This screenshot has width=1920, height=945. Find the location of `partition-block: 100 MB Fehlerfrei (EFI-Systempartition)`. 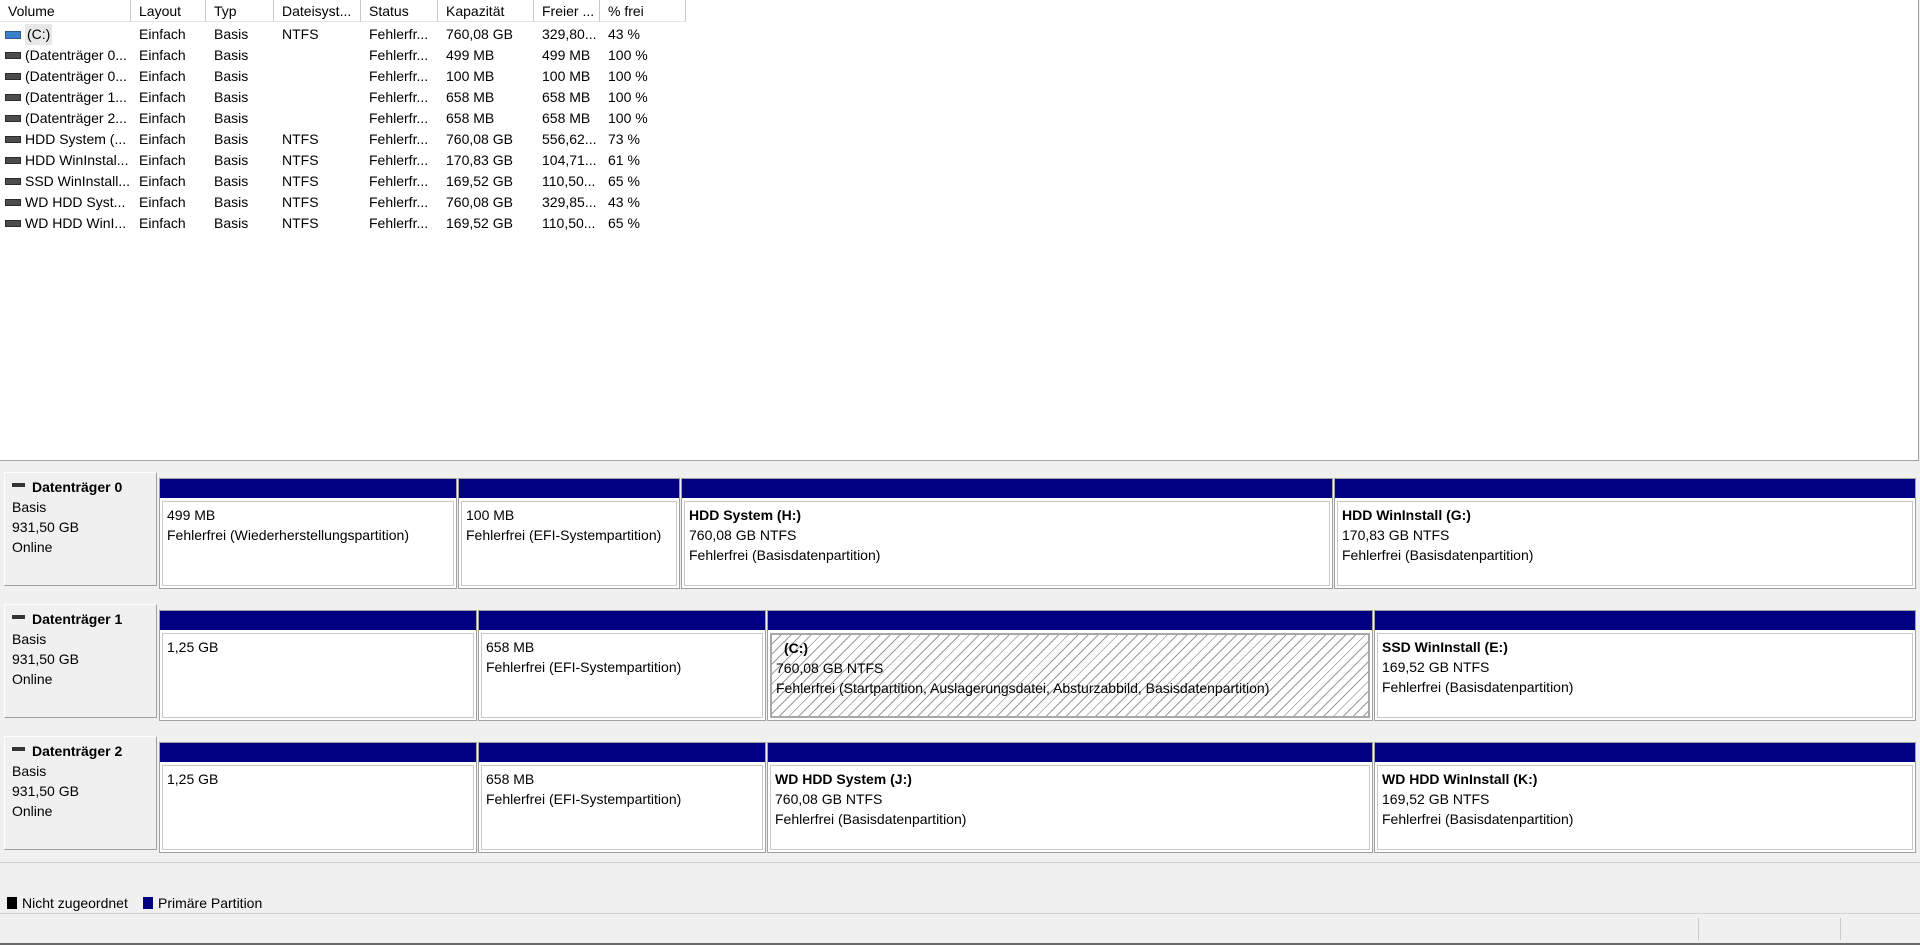

partition-block: 100 MB Fehlerfrei (EFI-Systempartition) is located at coordinates (569, 533).